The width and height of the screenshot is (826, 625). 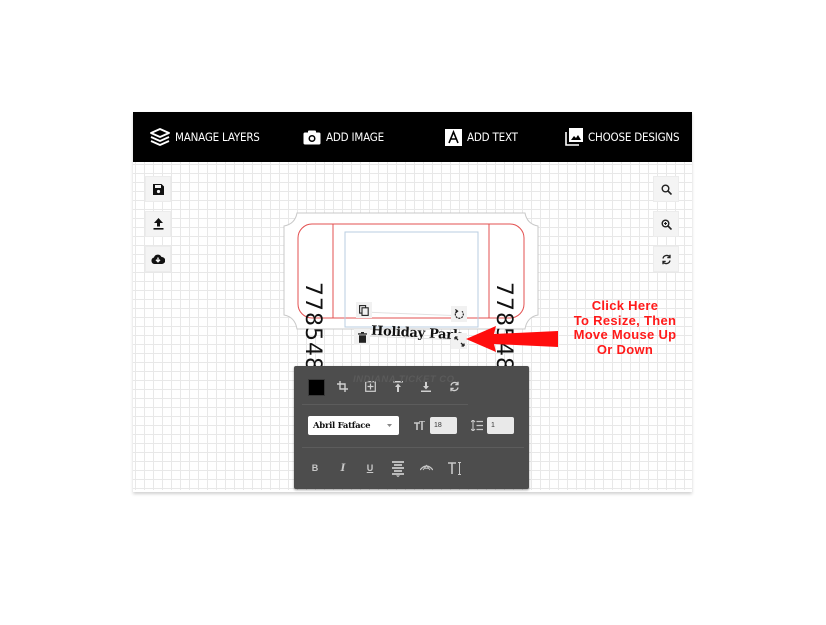 I want to click on curve-text-icon, so click(x=426, y=467).